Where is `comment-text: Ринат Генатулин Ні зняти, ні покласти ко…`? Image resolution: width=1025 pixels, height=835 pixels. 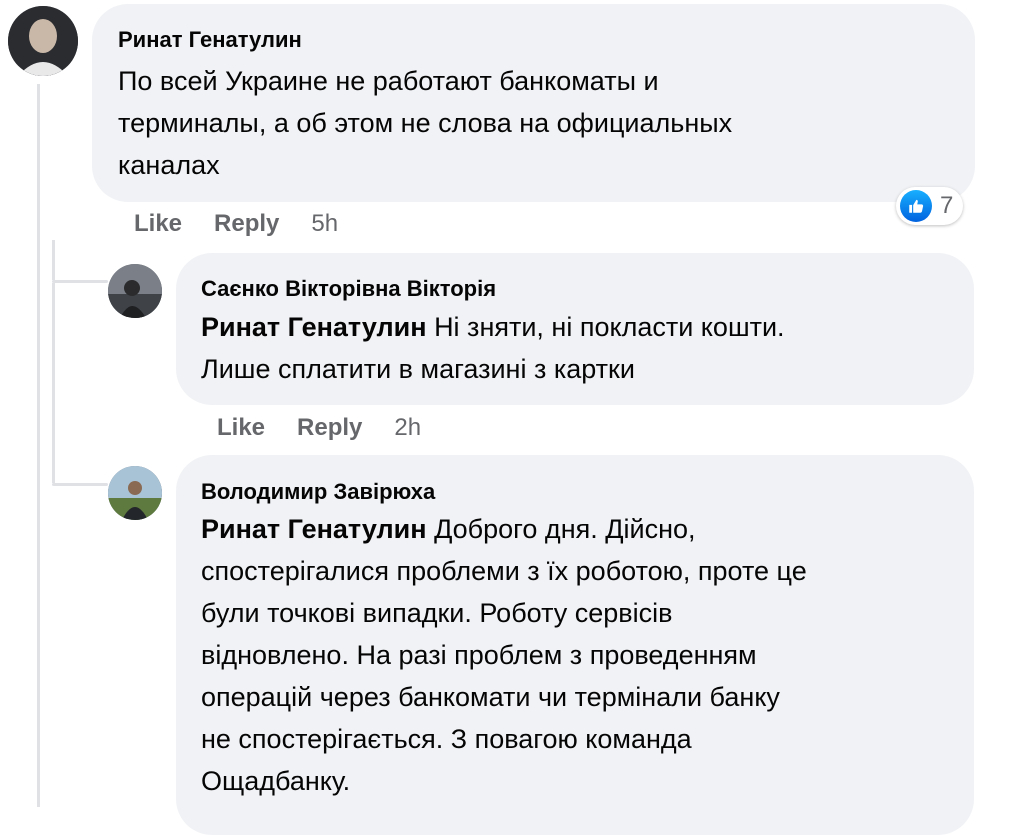
comment-text: Ринат Генатулин Ні зняти, ні покласти ко… is located at coordinates (581, 348).